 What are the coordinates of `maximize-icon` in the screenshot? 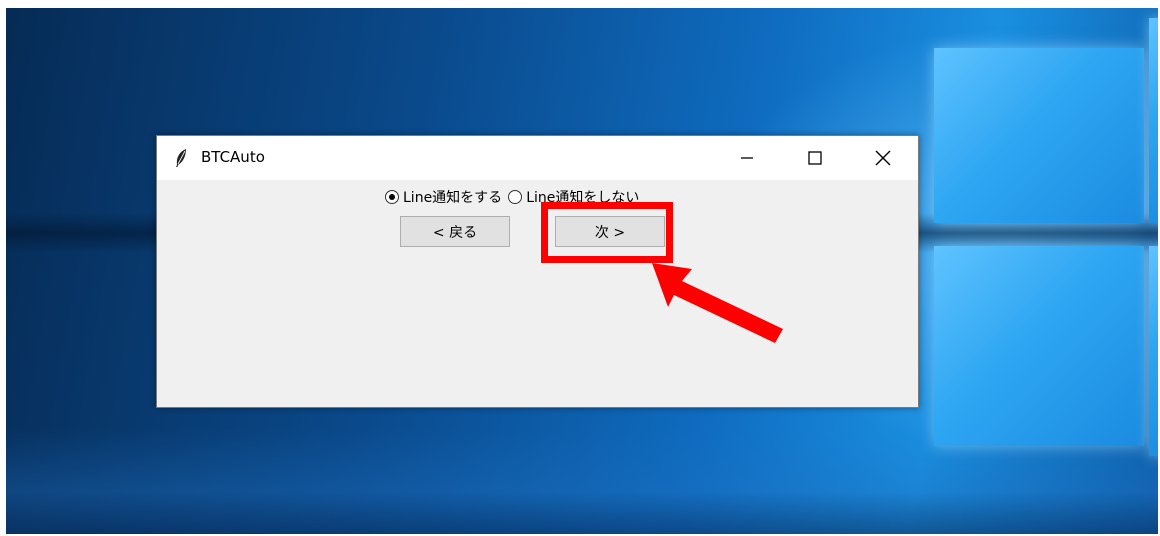 It's located at (815, 158).